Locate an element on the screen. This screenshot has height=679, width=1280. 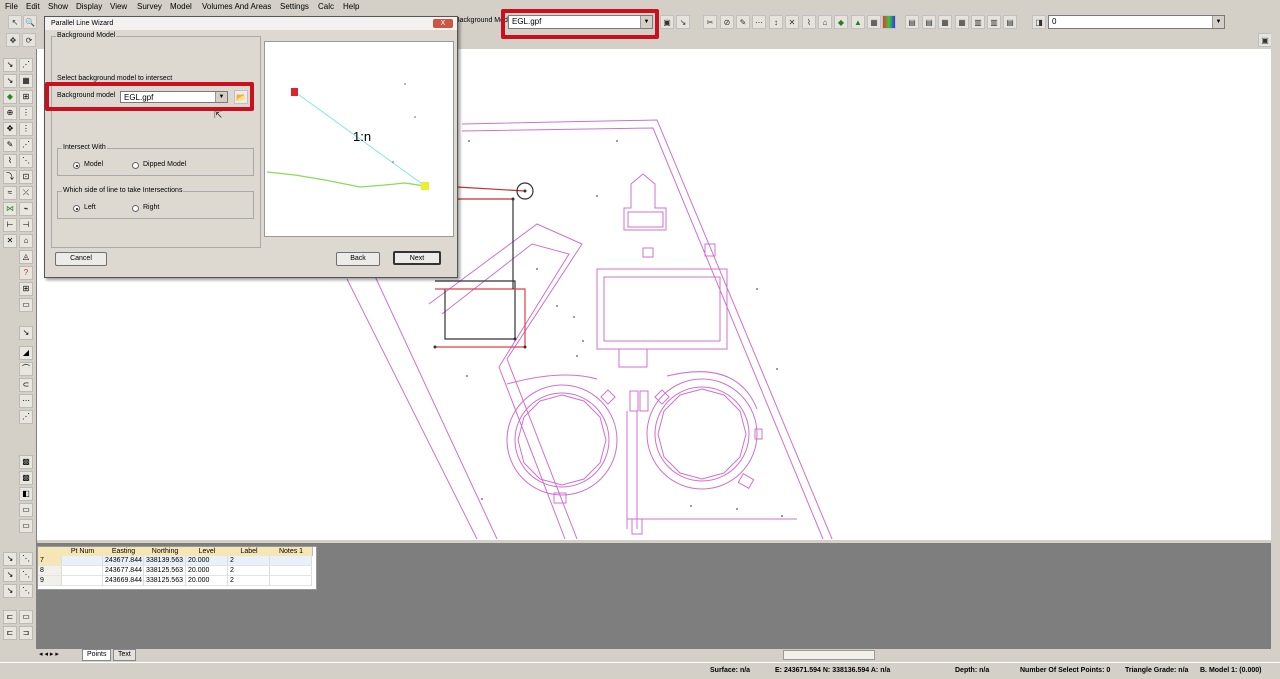
panel-icon: ▣ is located at coordinates (1265, 40).